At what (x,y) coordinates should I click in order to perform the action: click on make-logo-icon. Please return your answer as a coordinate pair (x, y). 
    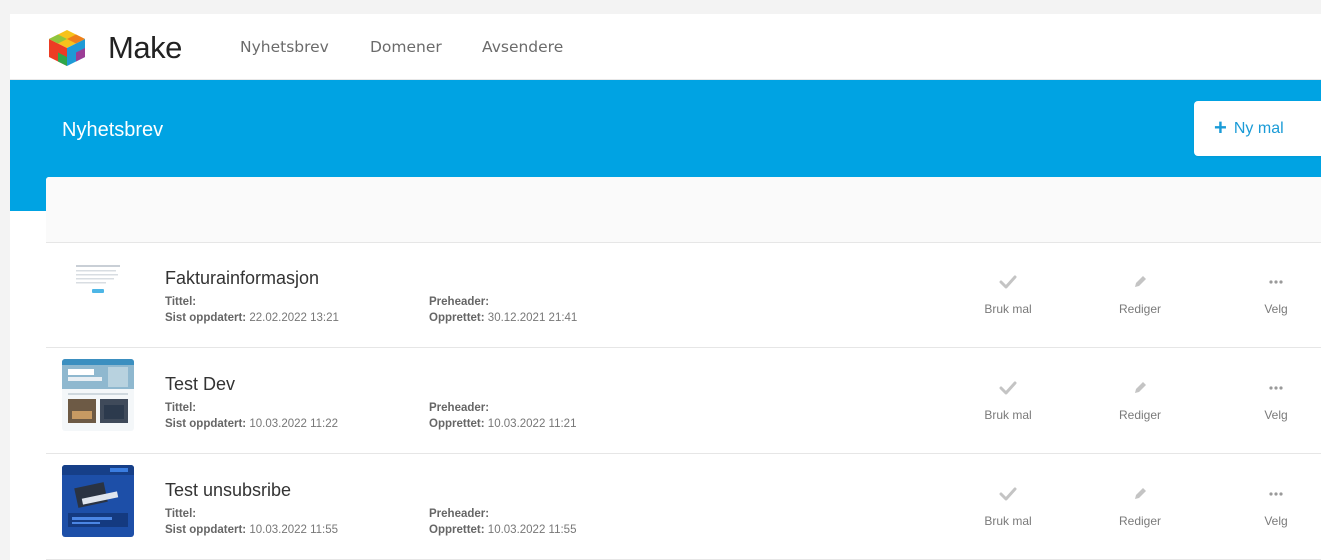
    Looking at the image, I should click on (67, 47).